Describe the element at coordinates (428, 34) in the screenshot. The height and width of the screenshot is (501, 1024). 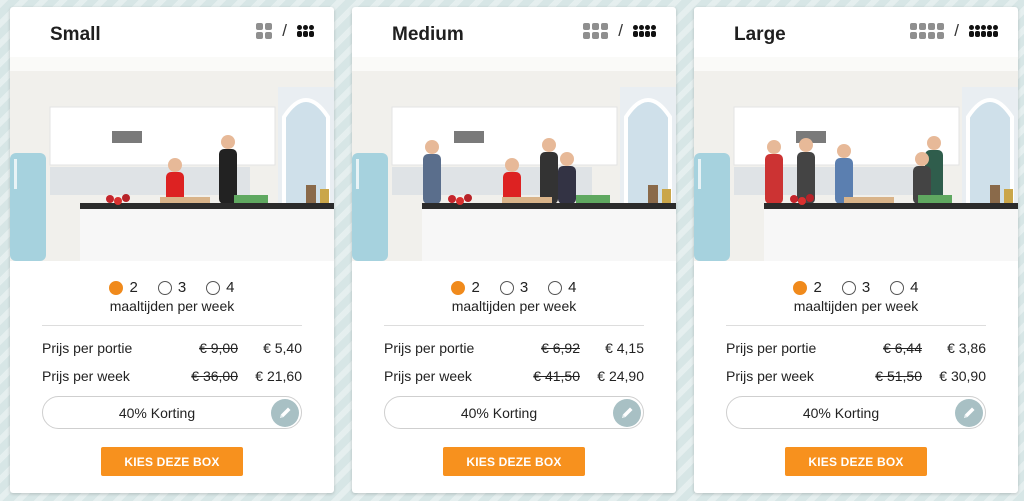
I see `card-title: Medium` at that location.